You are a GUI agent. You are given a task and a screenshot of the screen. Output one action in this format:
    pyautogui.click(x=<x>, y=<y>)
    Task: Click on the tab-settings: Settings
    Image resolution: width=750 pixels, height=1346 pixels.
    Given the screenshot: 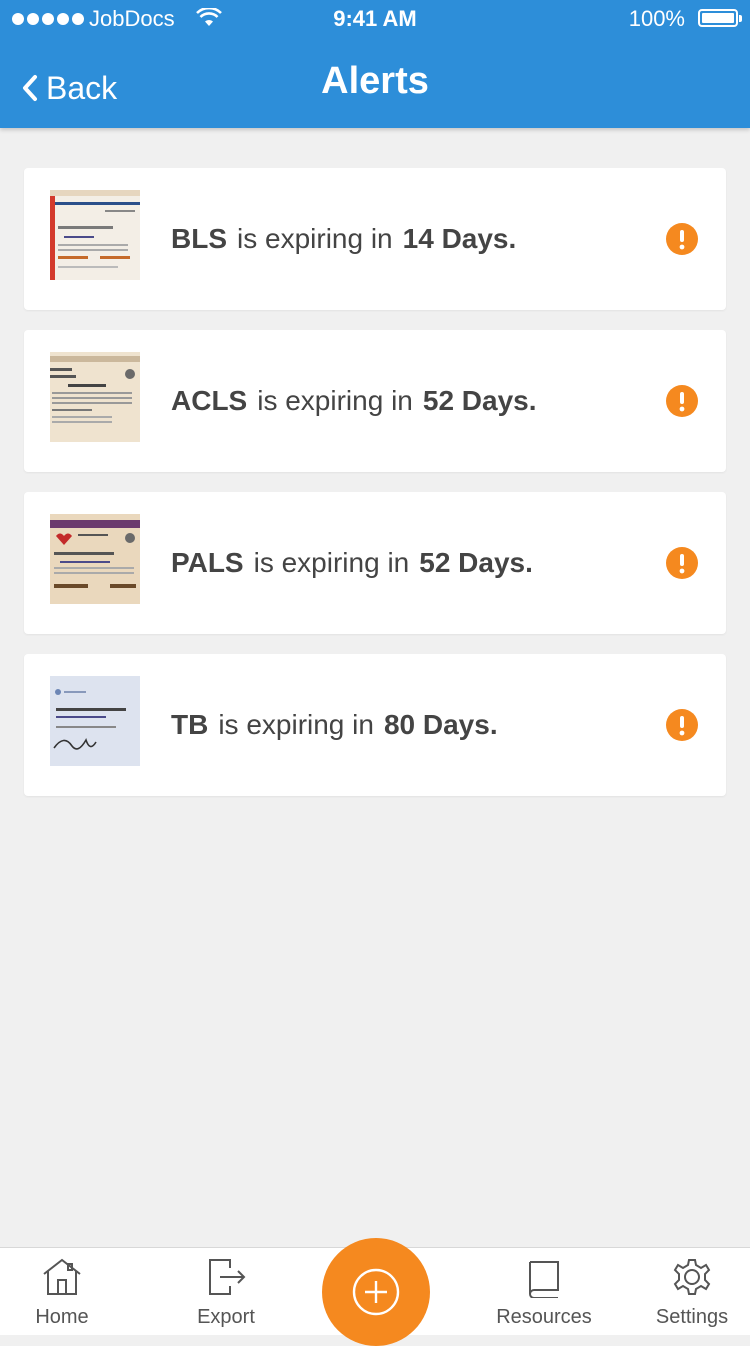 What is the action you would take?
    pyautogui.click(x=692, y=1291)
    